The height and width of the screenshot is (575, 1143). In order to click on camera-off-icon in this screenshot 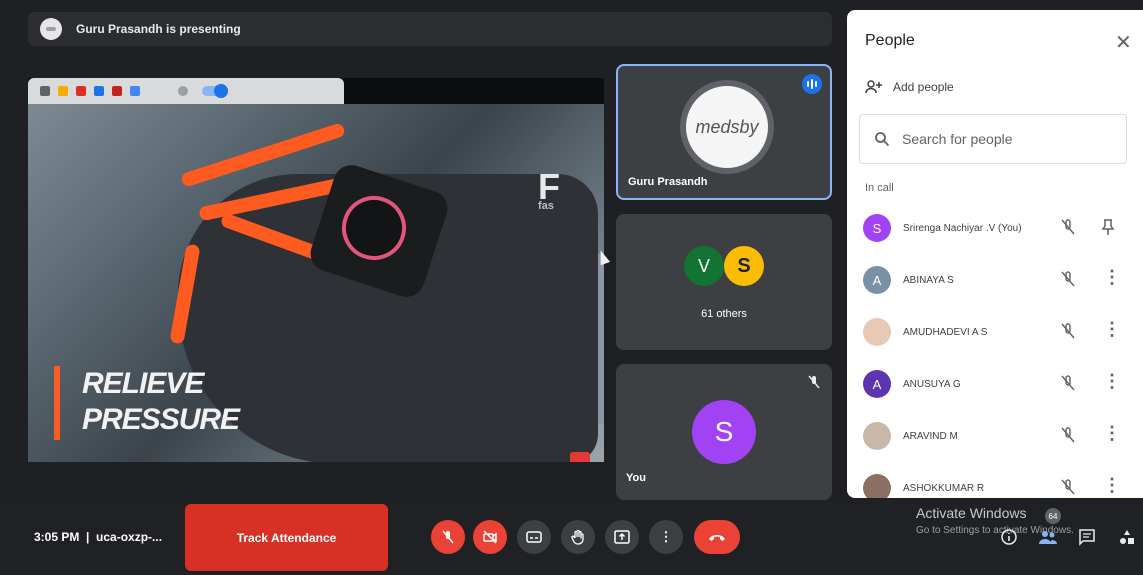, I will do `click(490, 537)`.